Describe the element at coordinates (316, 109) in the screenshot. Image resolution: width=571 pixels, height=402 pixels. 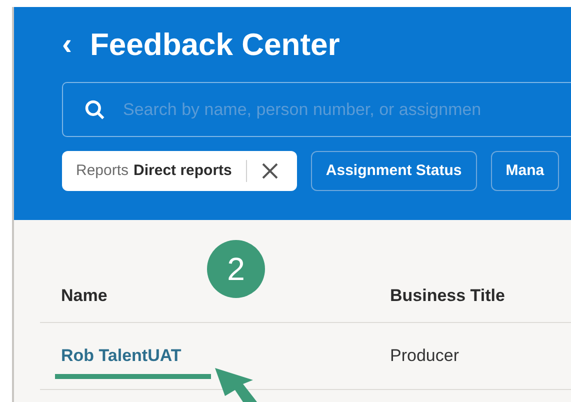
I see `search-field: Search by name, person number, or assignmen` at that location.